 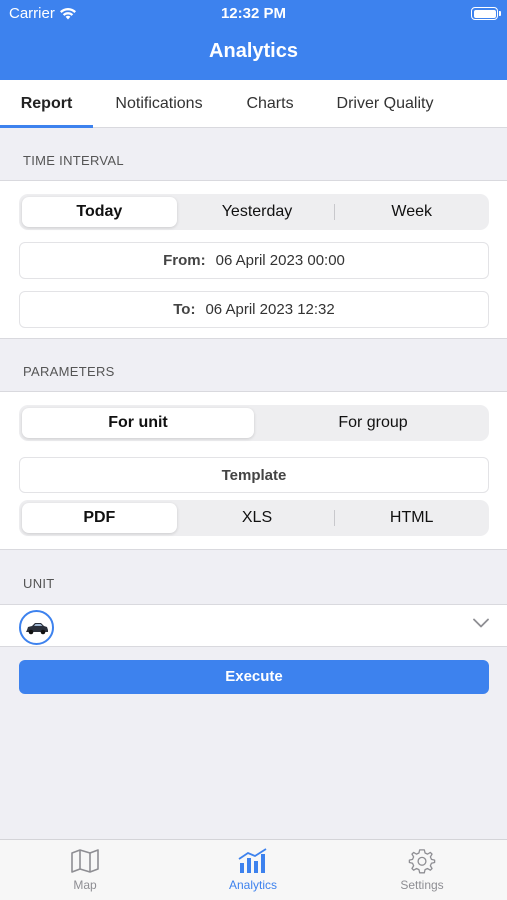 I want to click on interval-segmented-control: Today Yesterday Week, so click(x=254, y=212).